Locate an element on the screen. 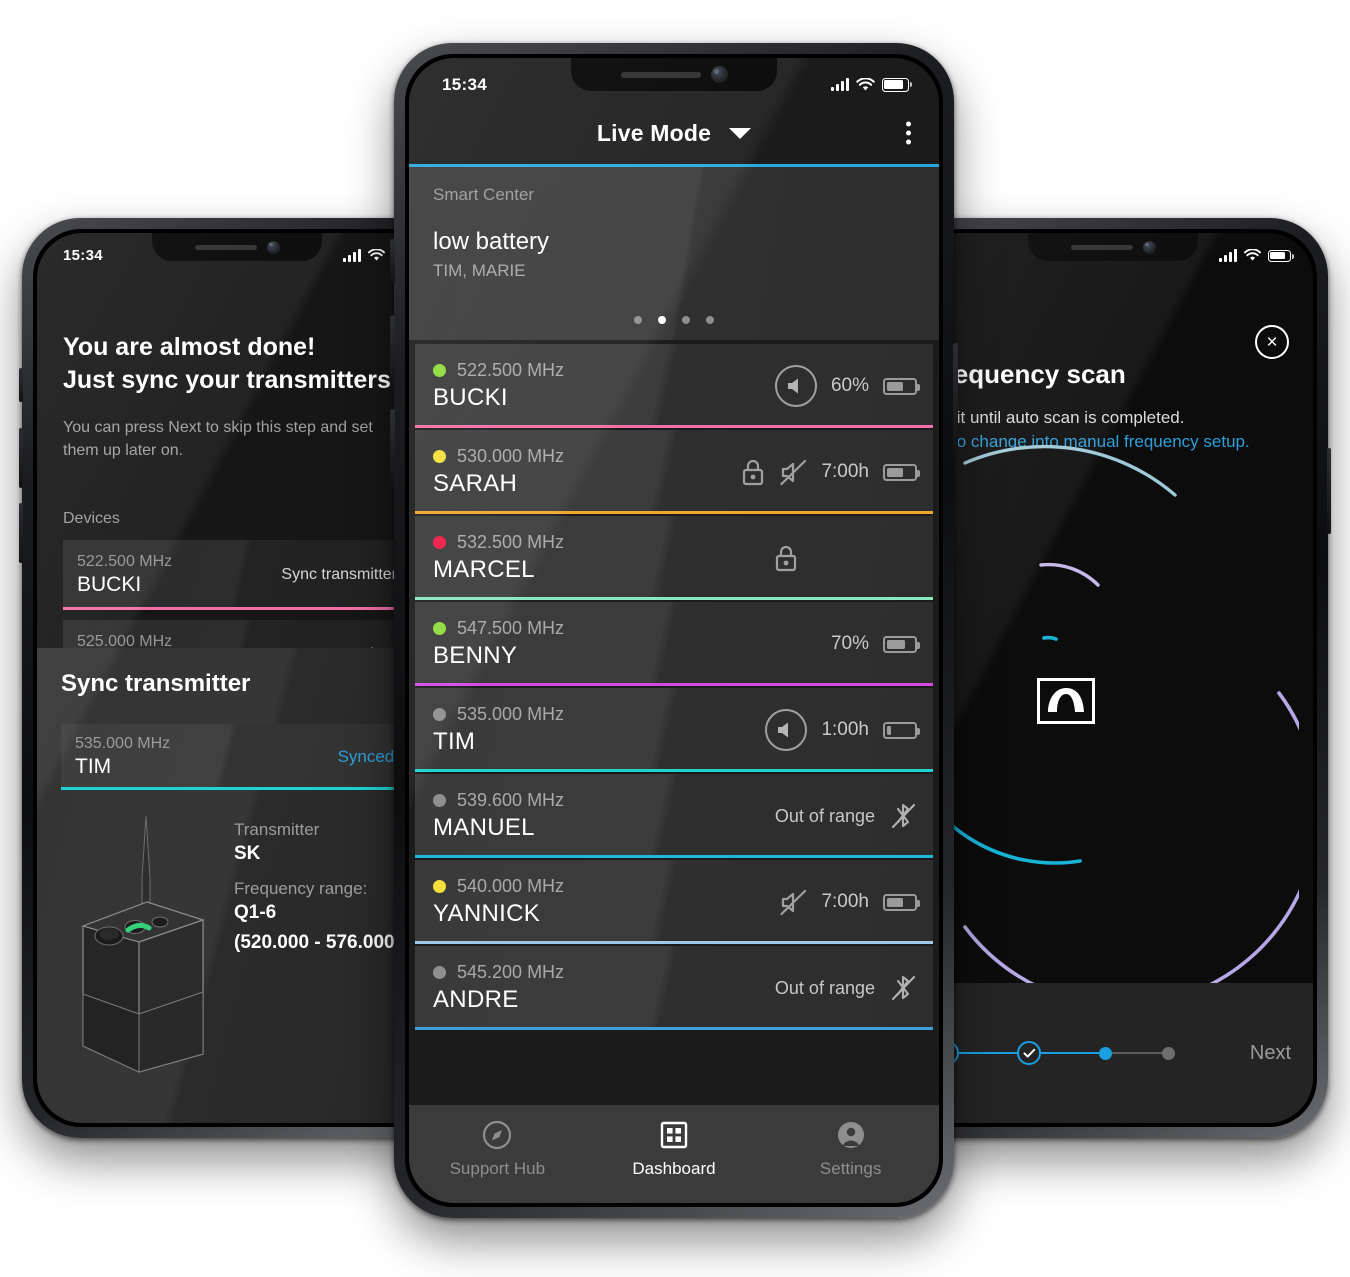 The width and height of the screenshot is (1350, 1277). channel-frequency: 545.200 MHz is located at coordinates (511, 972).